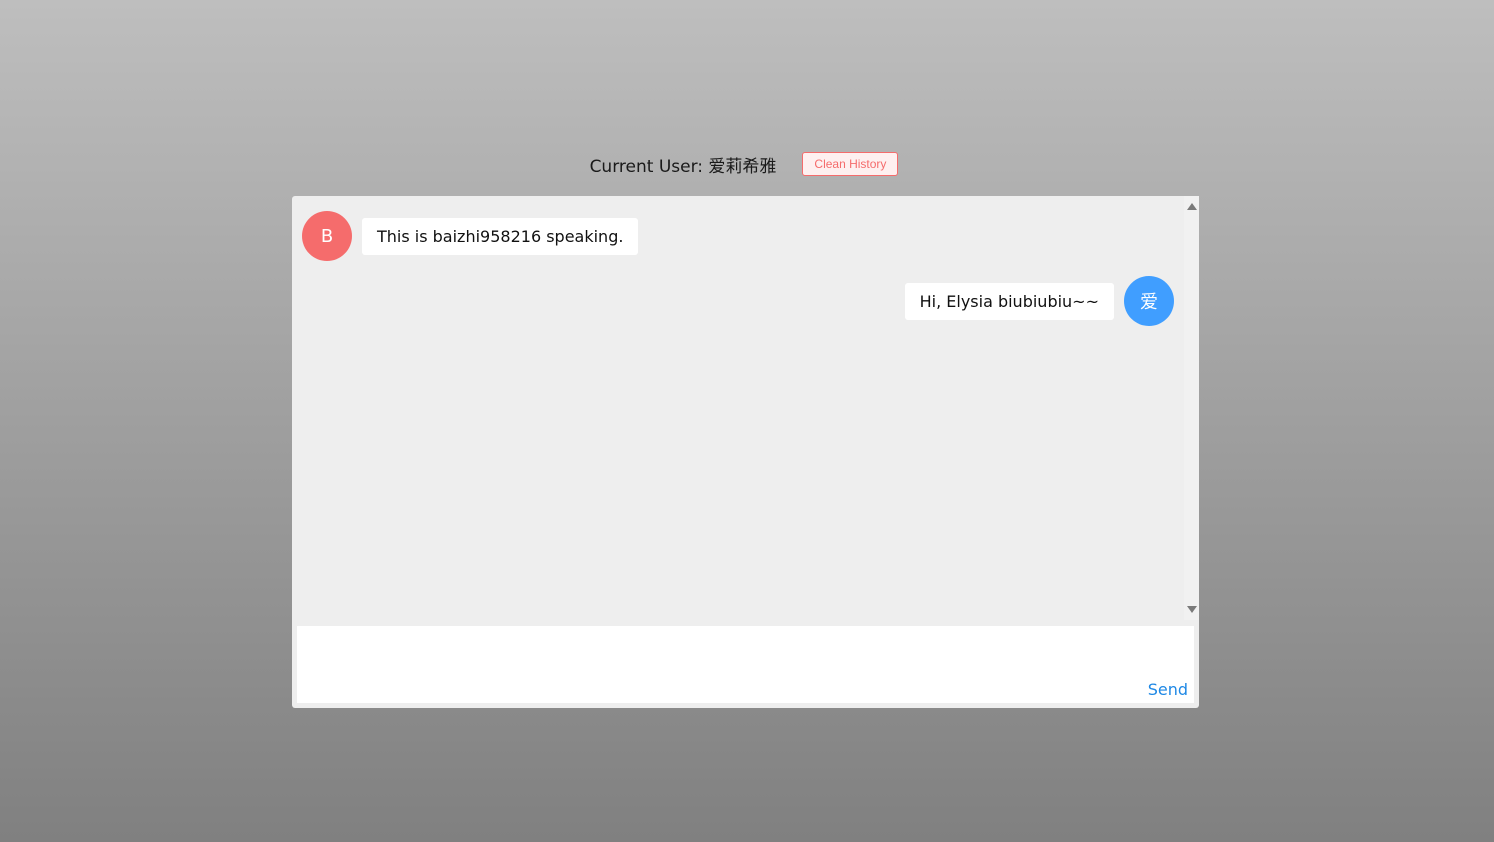 This screenshot has height=842, width=1494. Describe the element at coordinates (1192, 206) in the screenshot. I see `scroll-up-arrow-icon` at that location.